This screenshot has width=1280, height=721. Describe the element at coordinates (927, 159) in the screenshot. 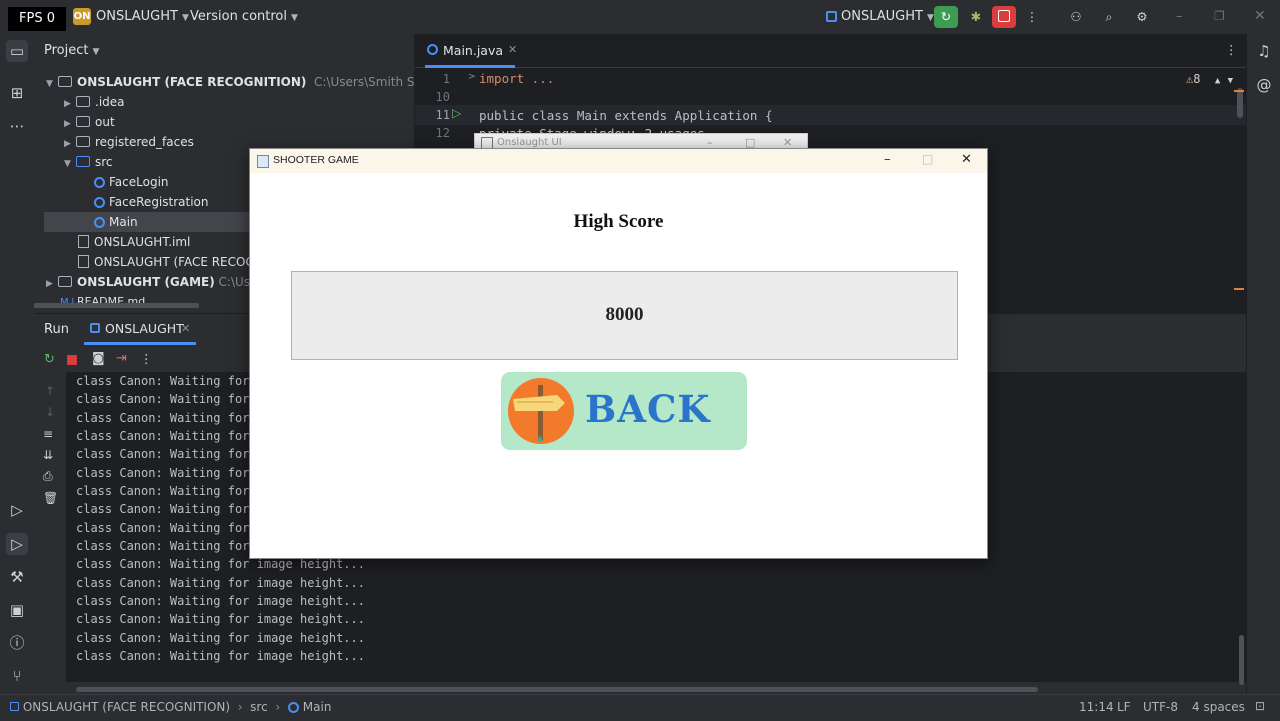

I see `maximize-window-button: □` at that location.